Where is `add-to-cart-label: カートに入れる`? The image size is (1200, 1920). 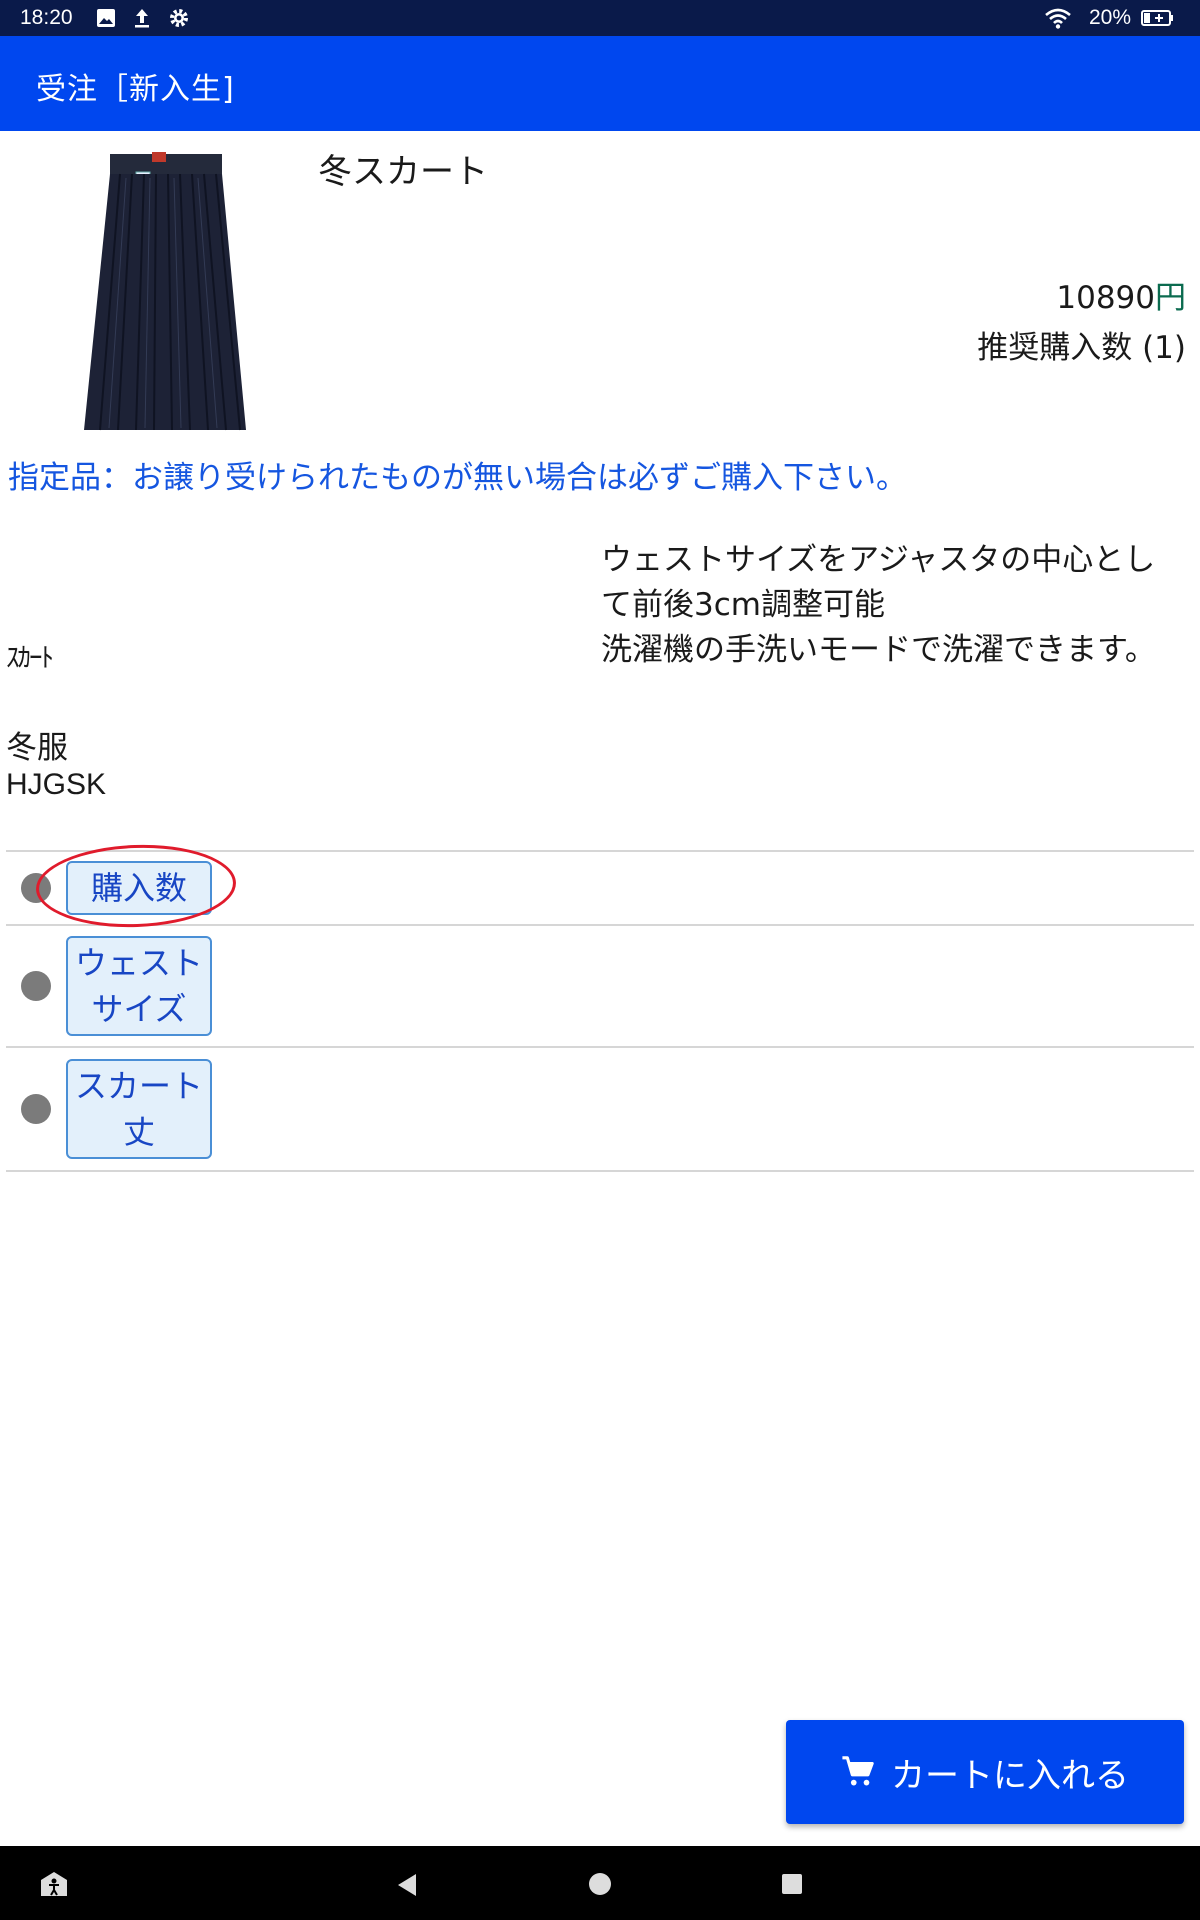 add-to-cart-label: カートに入れる is located at coordinates (1010, 1775).